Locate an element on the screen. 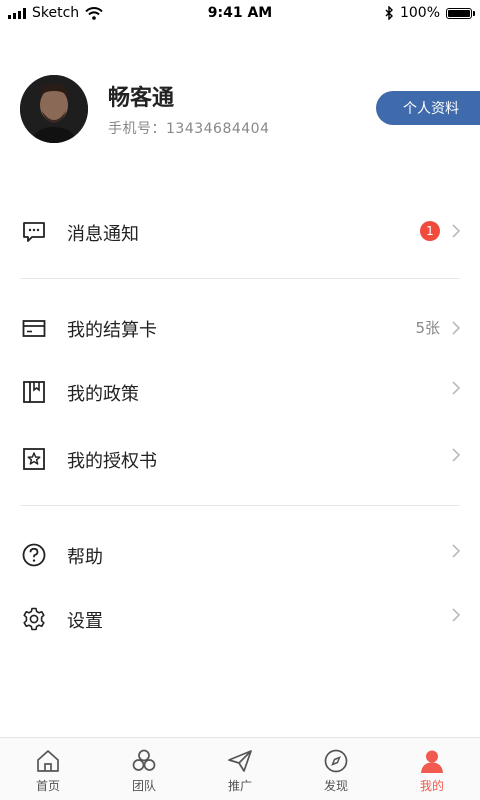  menu-item-policy: 我的政策 is located at coordinates (240, 391).